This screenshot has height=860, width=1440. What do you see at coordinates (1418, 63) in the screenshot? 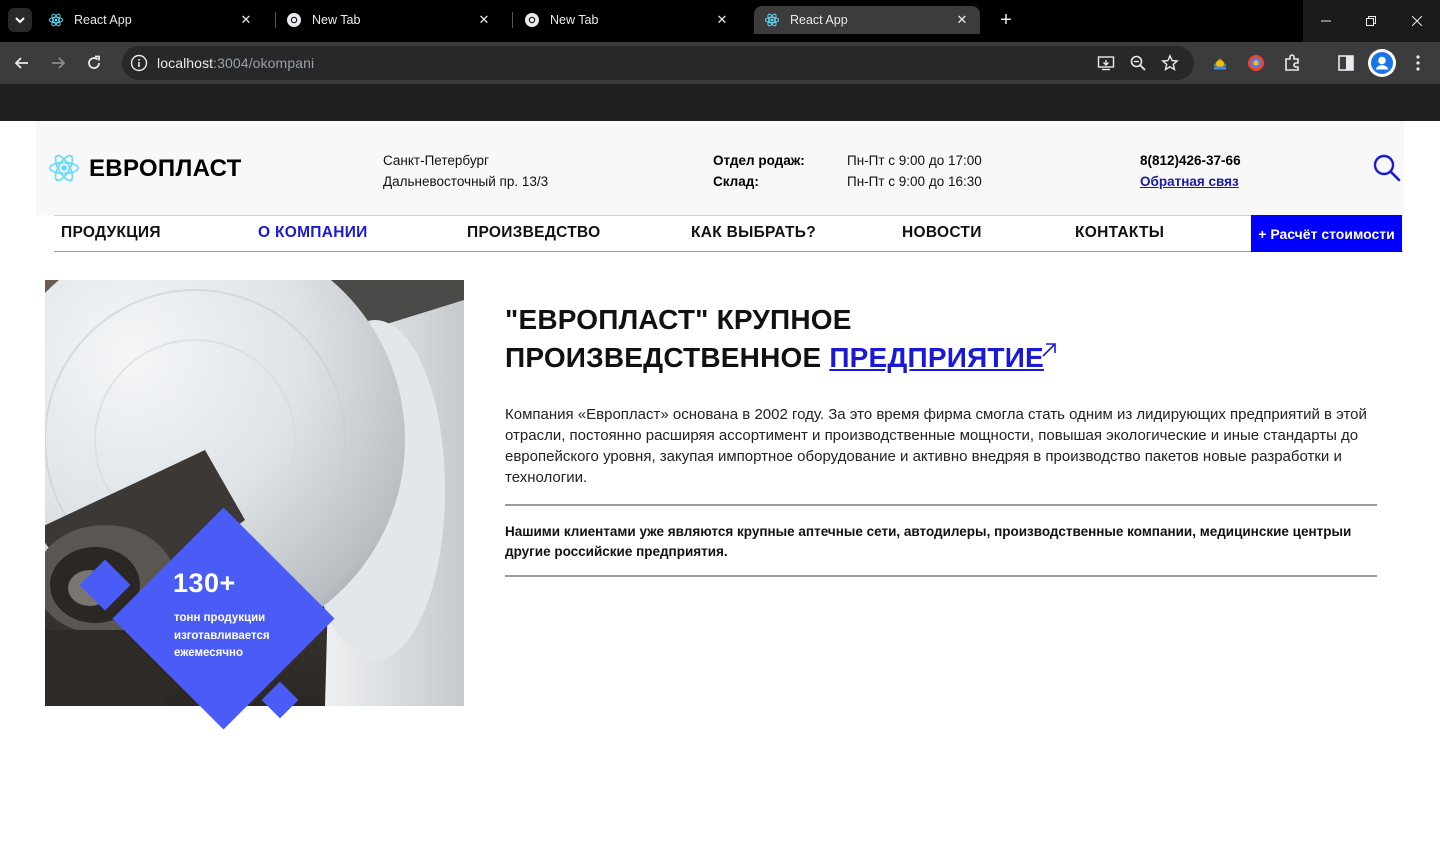
I see `kebab-menu-icon` at bounding box center [1418, 63].